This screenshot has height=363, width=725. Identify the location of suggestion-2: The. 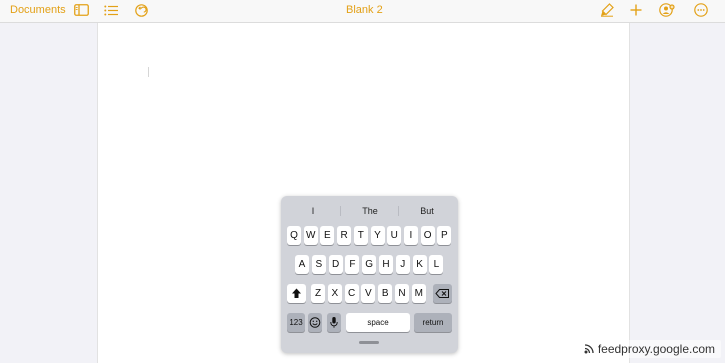
(370, 211).